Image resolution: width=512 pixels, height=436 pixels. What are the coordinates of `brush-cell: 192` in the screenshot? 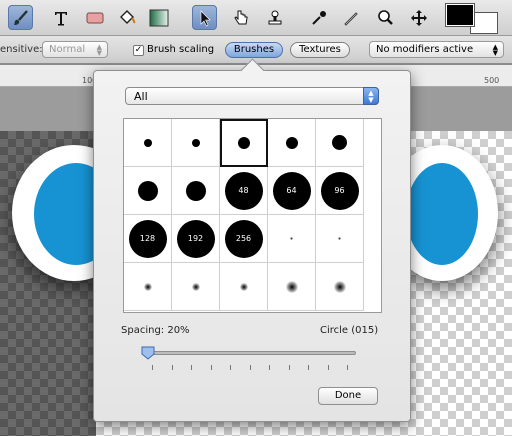 It's located at (196, 239).